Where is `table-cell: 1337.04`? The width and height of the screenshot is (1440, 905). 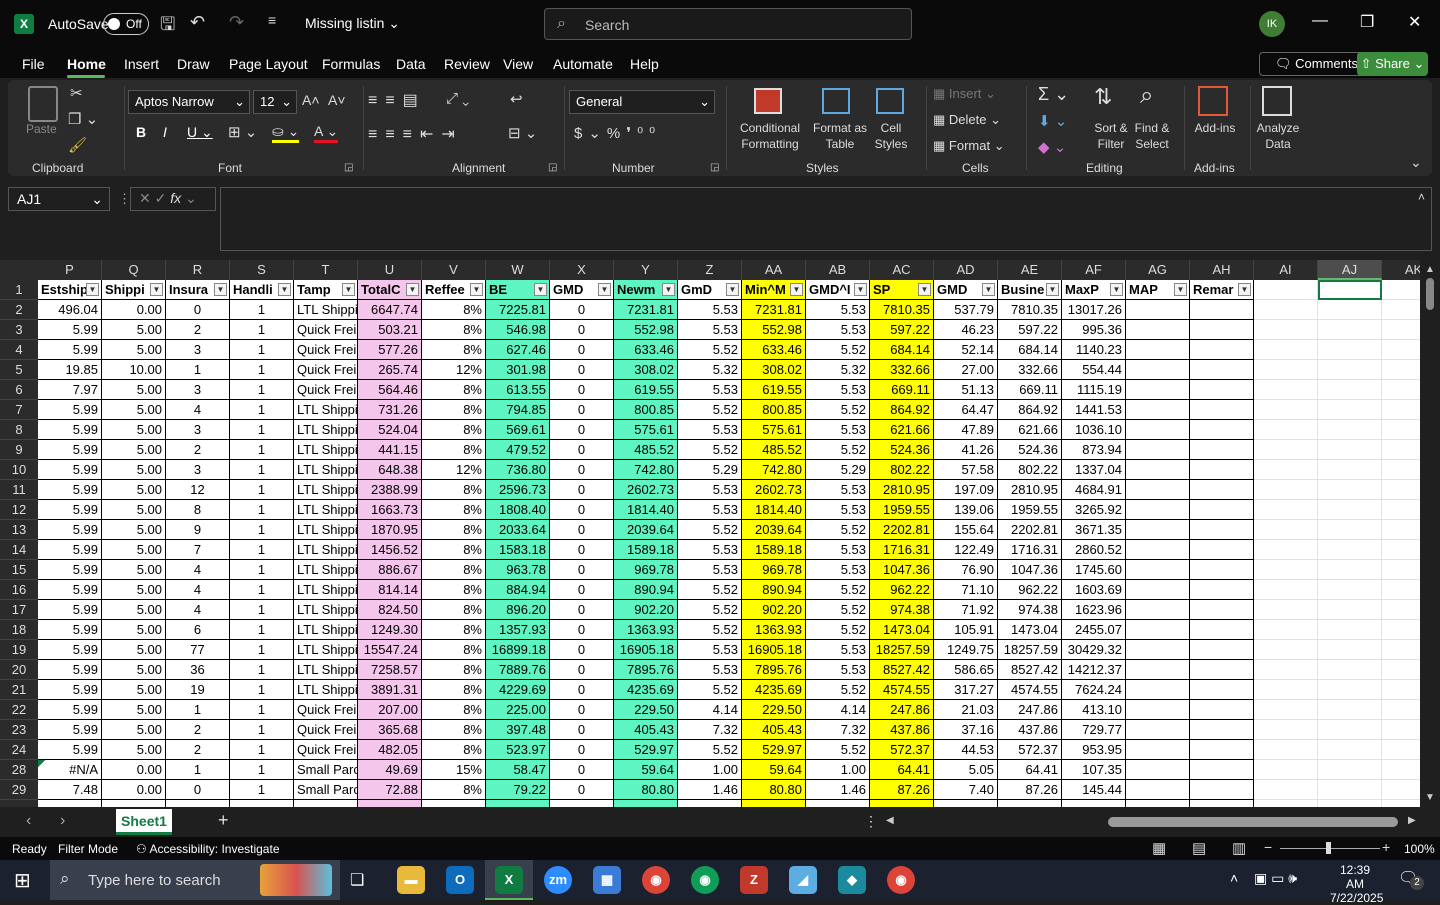 table-cell: 1337.04 is located at coordinates (1094, 470).